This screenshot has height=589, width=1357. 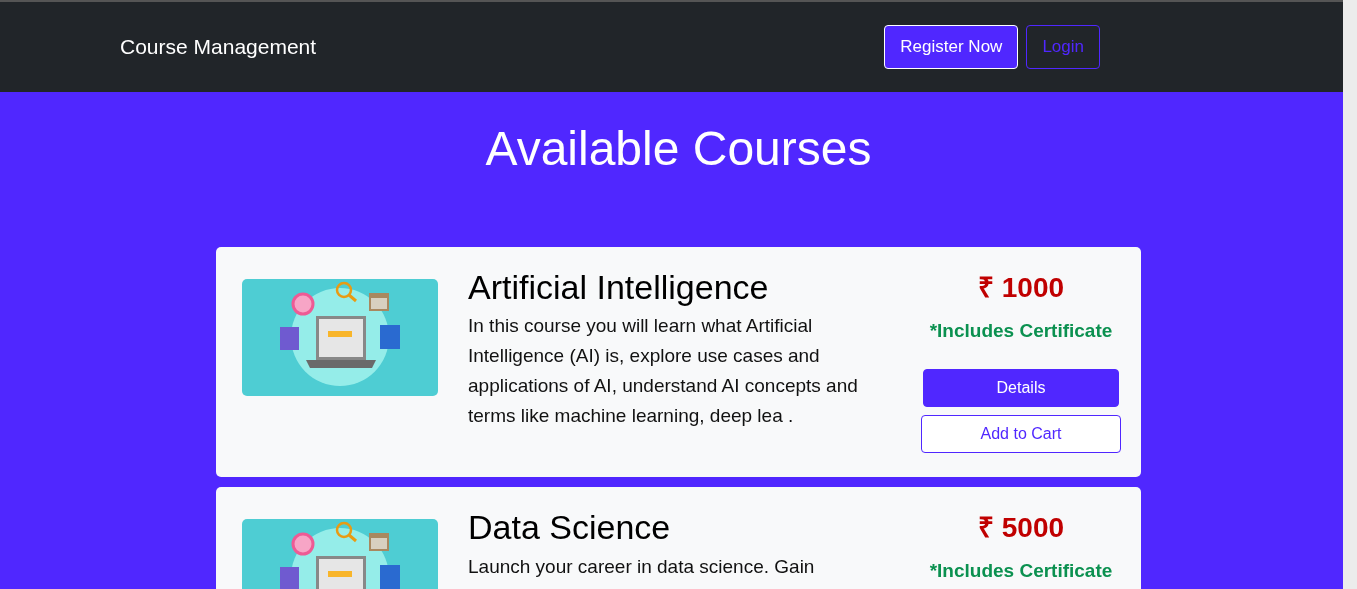 What do you see at coordinates (218, 47) in the screenshot?
I see `brand-title: Course Management` at bounding box center [218, 47].